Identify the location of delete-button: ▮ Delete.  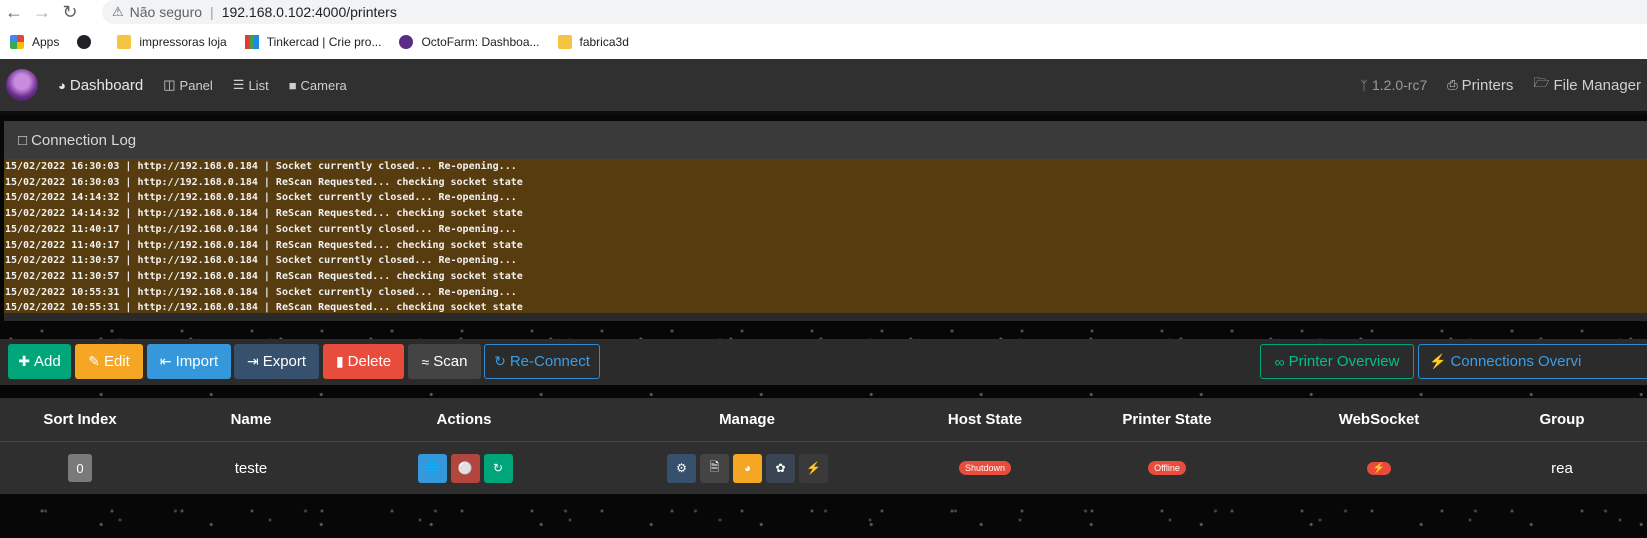
(363, 361).